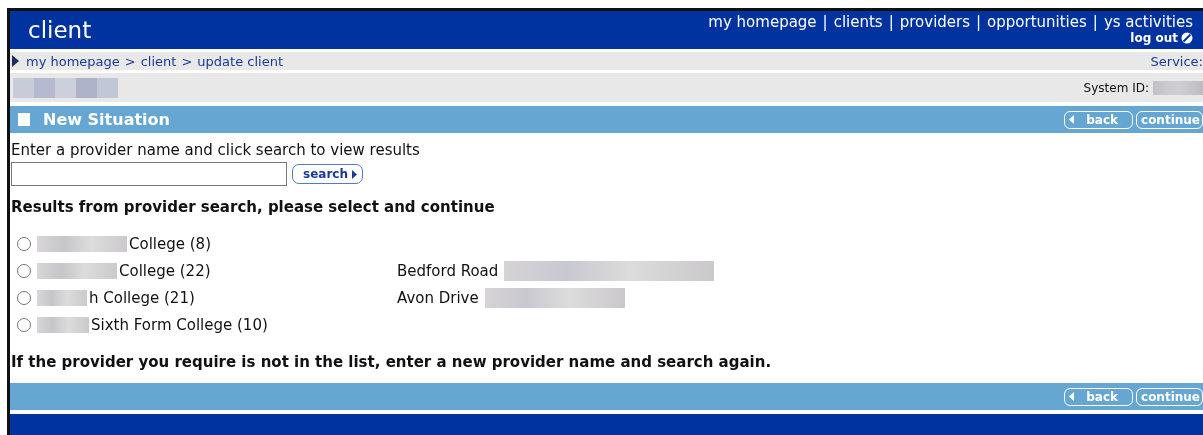 Image resolution: width=1203 pixels, height=435 pixels. Describe the element at coordinates (327, 174) in the screenshot. I see `search-button: search` at that location.